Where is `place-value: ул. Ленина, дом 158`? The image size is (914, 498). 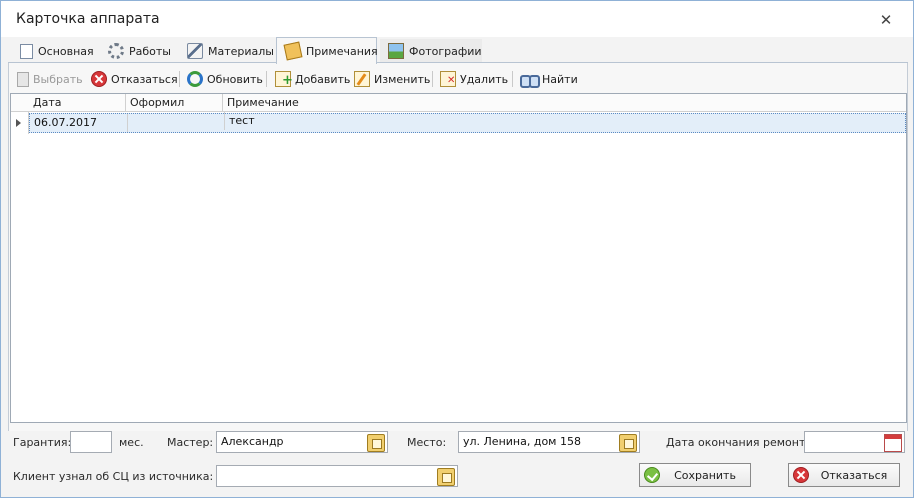
place-value: ул. Ленина, дом 158 is located at coordinates (522, 441).